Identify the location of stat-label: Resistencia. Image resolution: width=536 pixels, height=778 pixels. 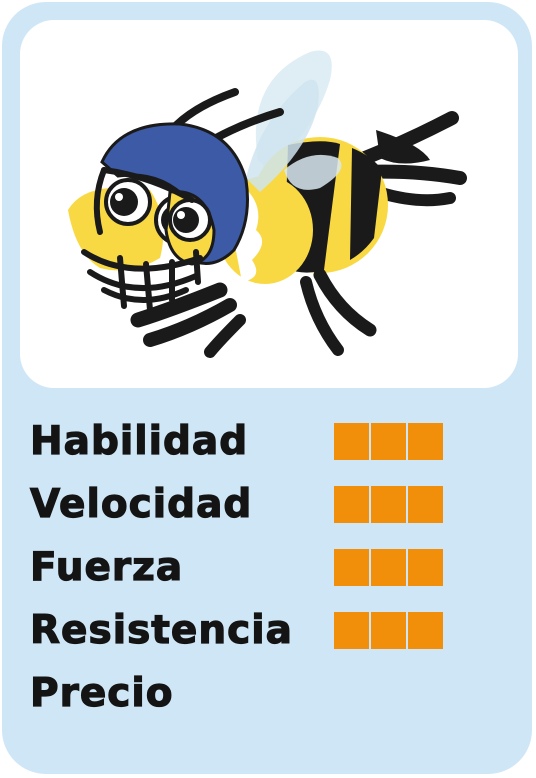
(161, 630).